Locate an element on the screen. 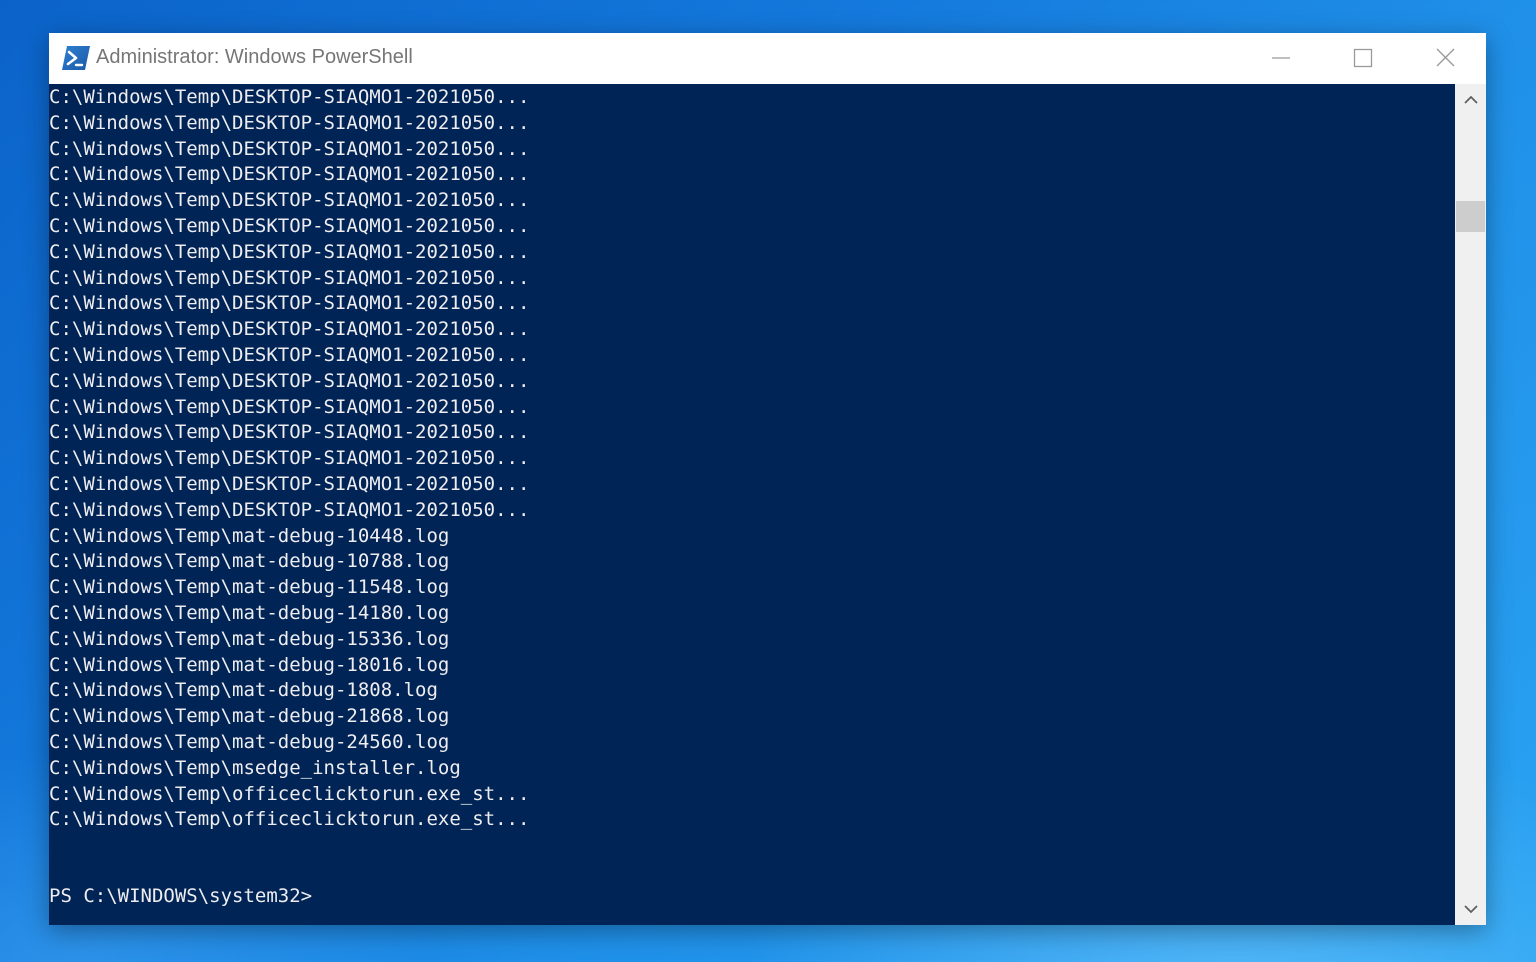 This screenshot has height=962, width=1536. console-line: C:\Windows\Temp\mat-debug-24560.log is located at coordinates (249, 741).